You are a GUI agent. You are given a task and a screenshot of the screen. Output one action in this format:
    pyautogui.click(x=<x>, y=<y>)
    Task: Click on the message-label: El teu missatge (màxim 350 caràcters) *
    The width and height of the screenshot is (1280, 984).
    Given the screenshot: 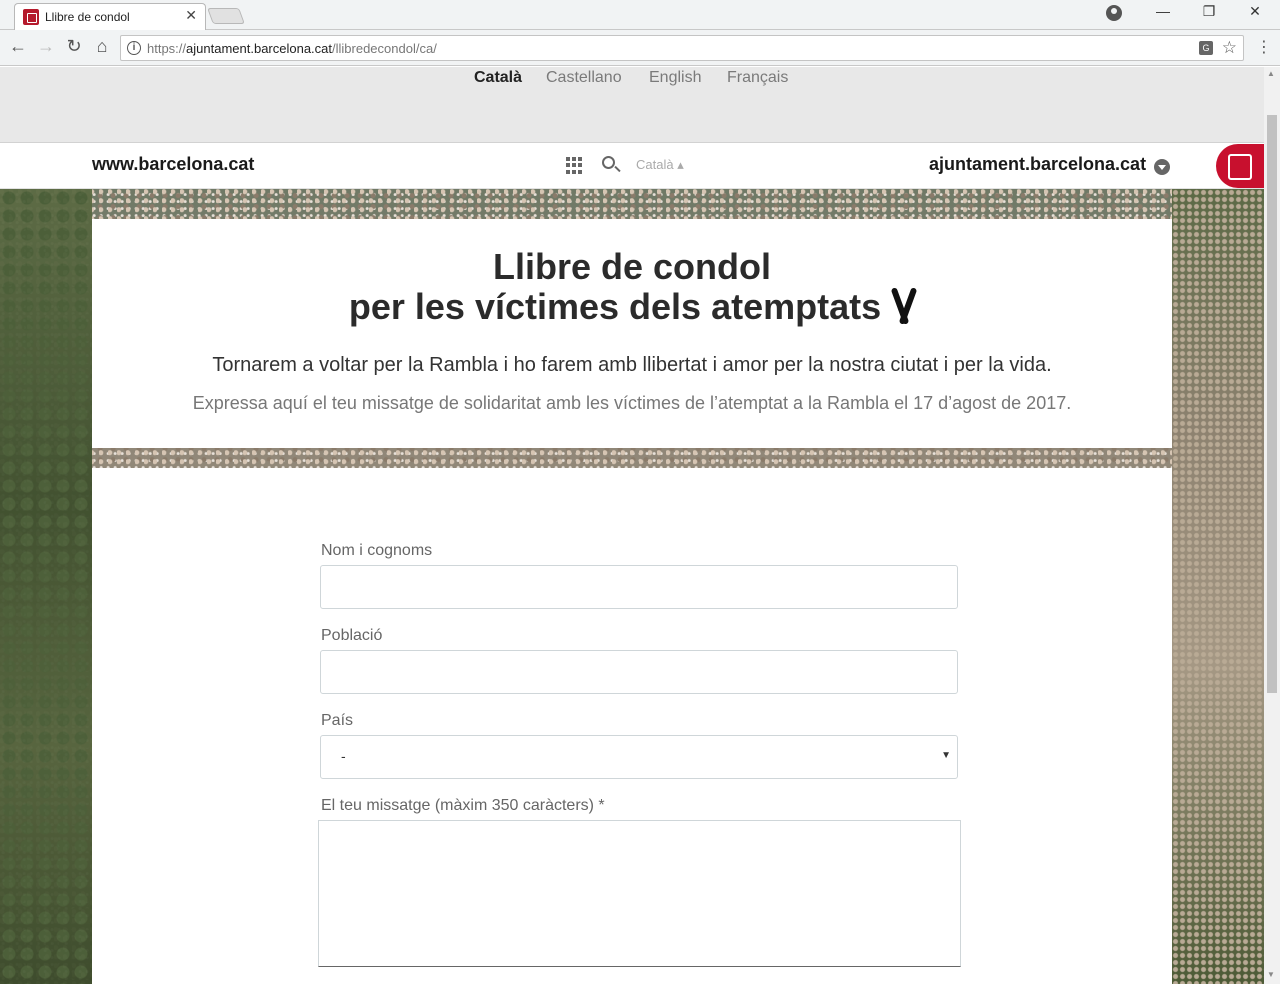 What is the action you would take?
    pyautogui.click(x=463, y=805)
    